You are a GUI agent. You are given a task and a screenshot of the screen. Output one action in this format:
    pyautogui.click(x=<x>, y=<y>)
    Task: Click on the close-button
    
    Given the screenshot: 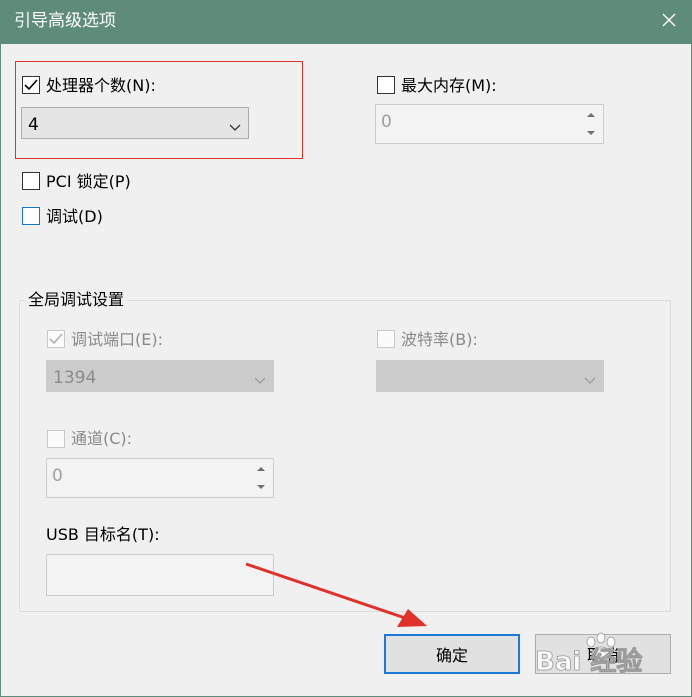 What is the action you would take?
    pyautogui.click(x=669, y=22)
    